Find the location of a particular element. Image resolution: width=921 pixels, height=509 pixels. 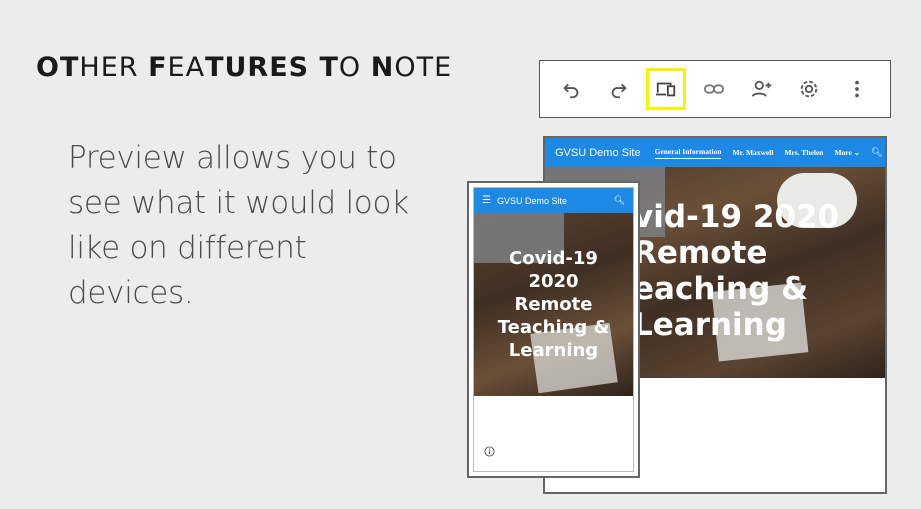

add-person-icon is located at coordinates (761, 88).